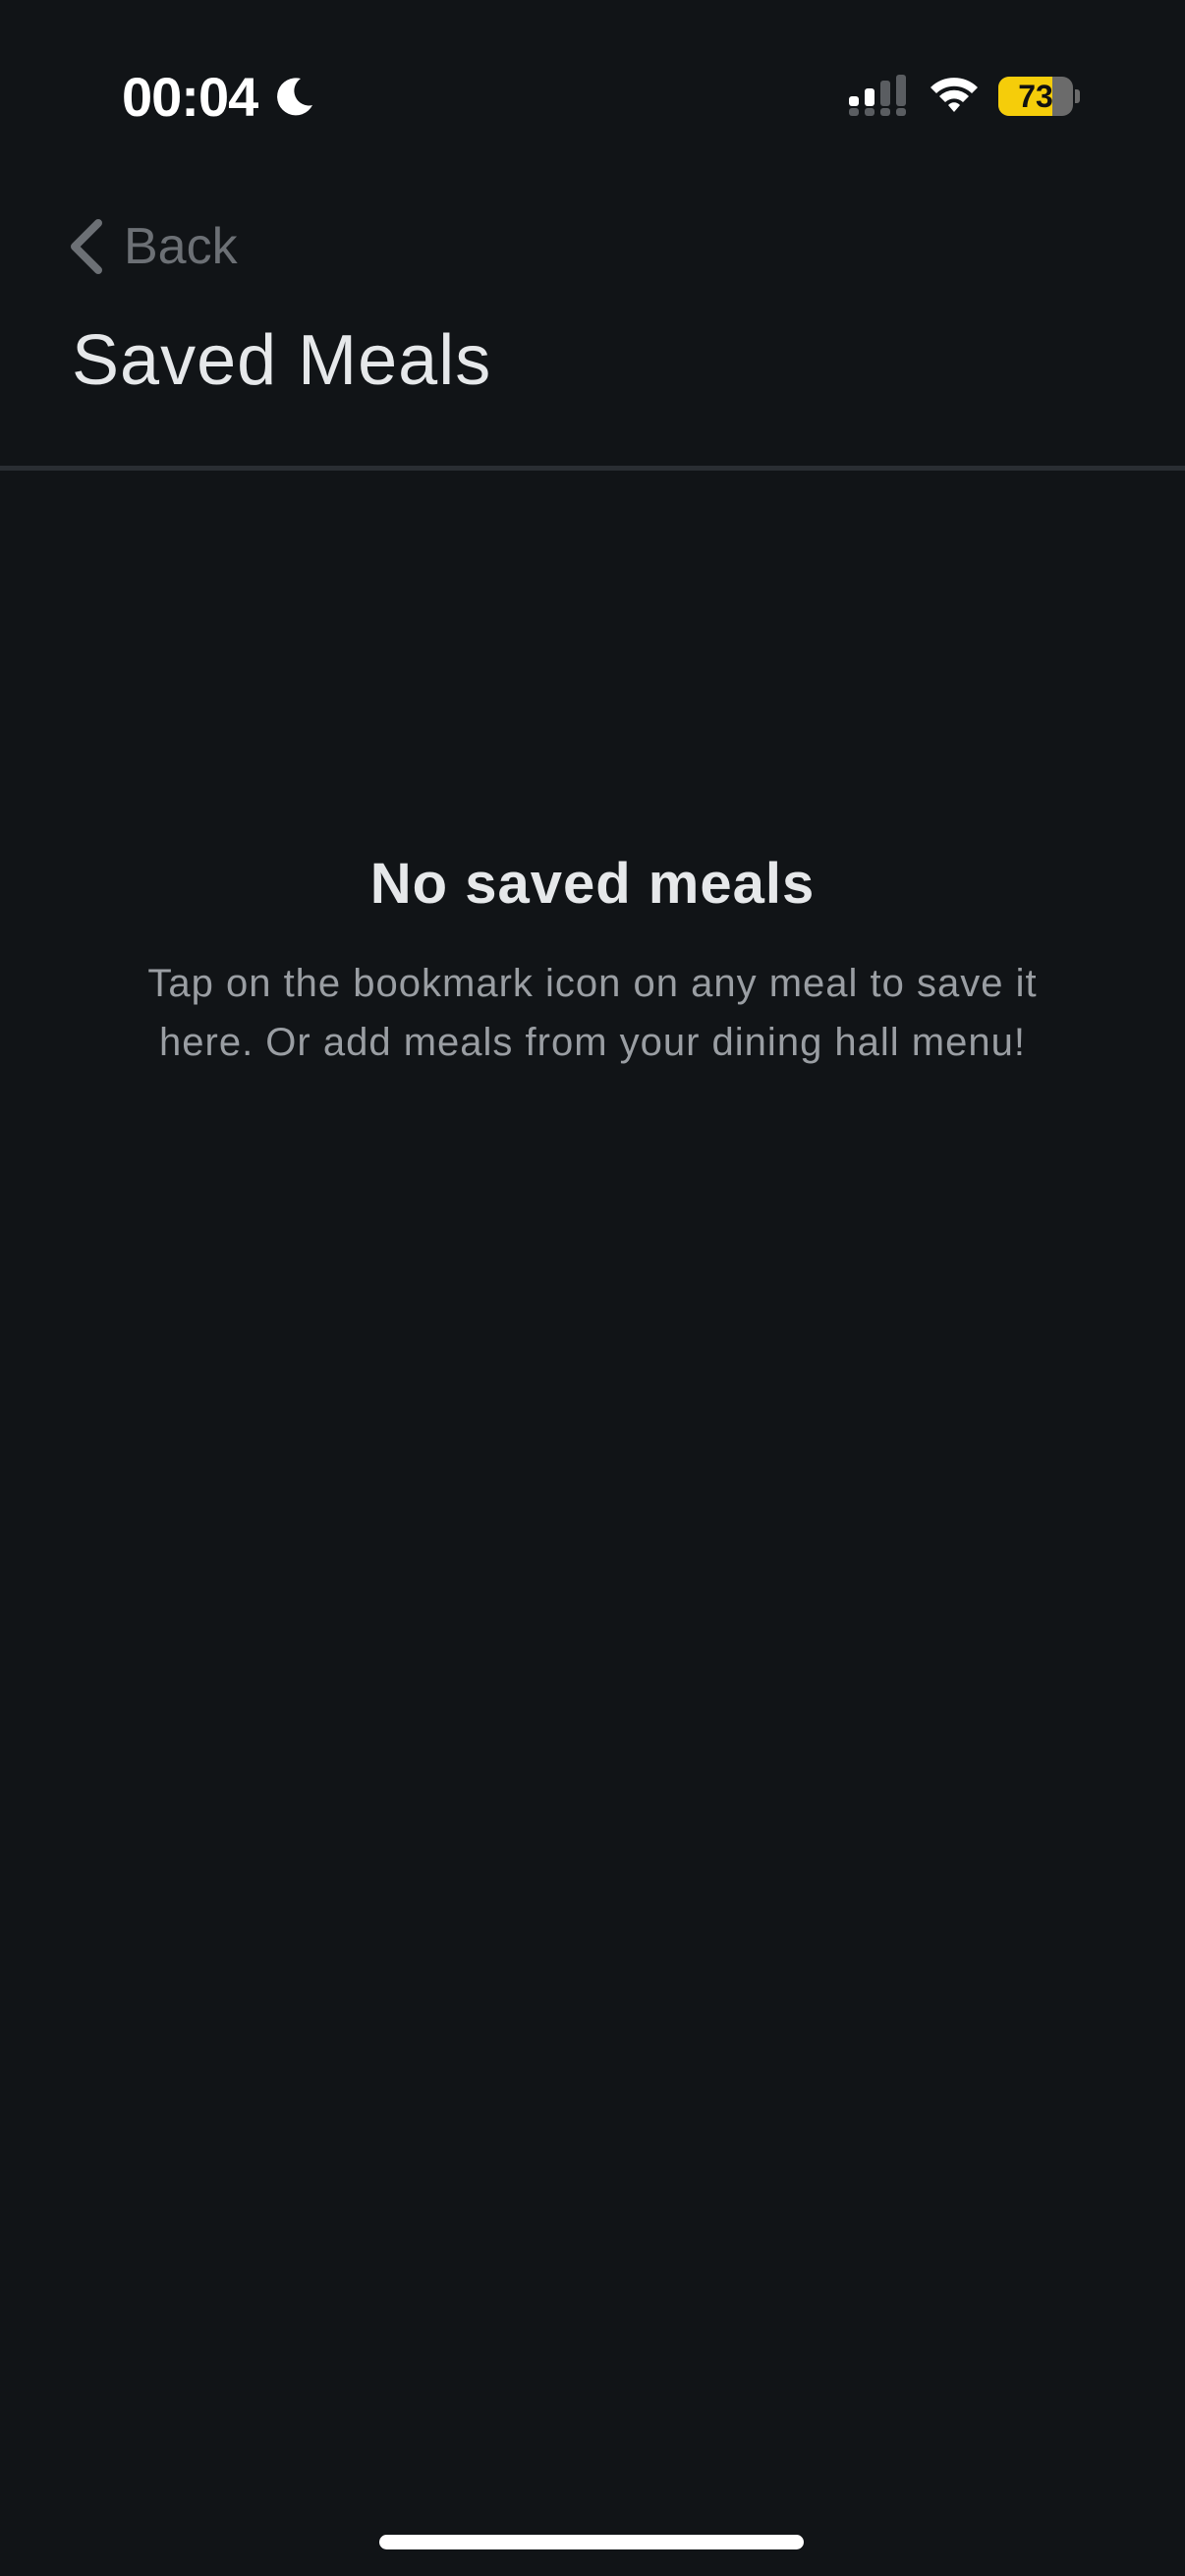 The width and height of the screenshot is (1185, 2576). What do you see at coordinates (592, 468) in the screenshot?
I see `header-divider` at bounding box center [592, 468].